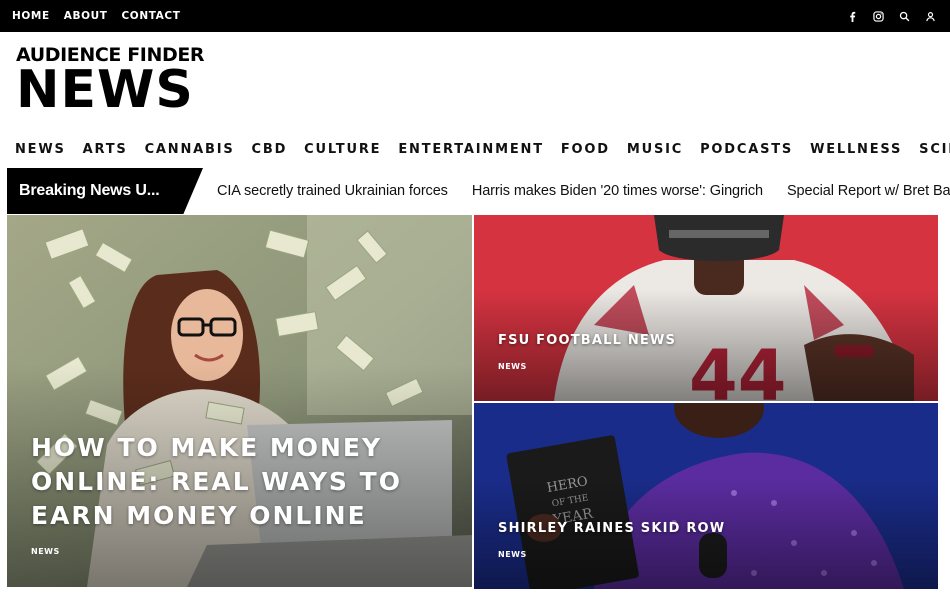 This screenshot has height=598, width=950. What do you see at coordinates (512, 554) in the screenshot?
I see `featured-bottom-category: NEWS` at bounding box center [512, 554].